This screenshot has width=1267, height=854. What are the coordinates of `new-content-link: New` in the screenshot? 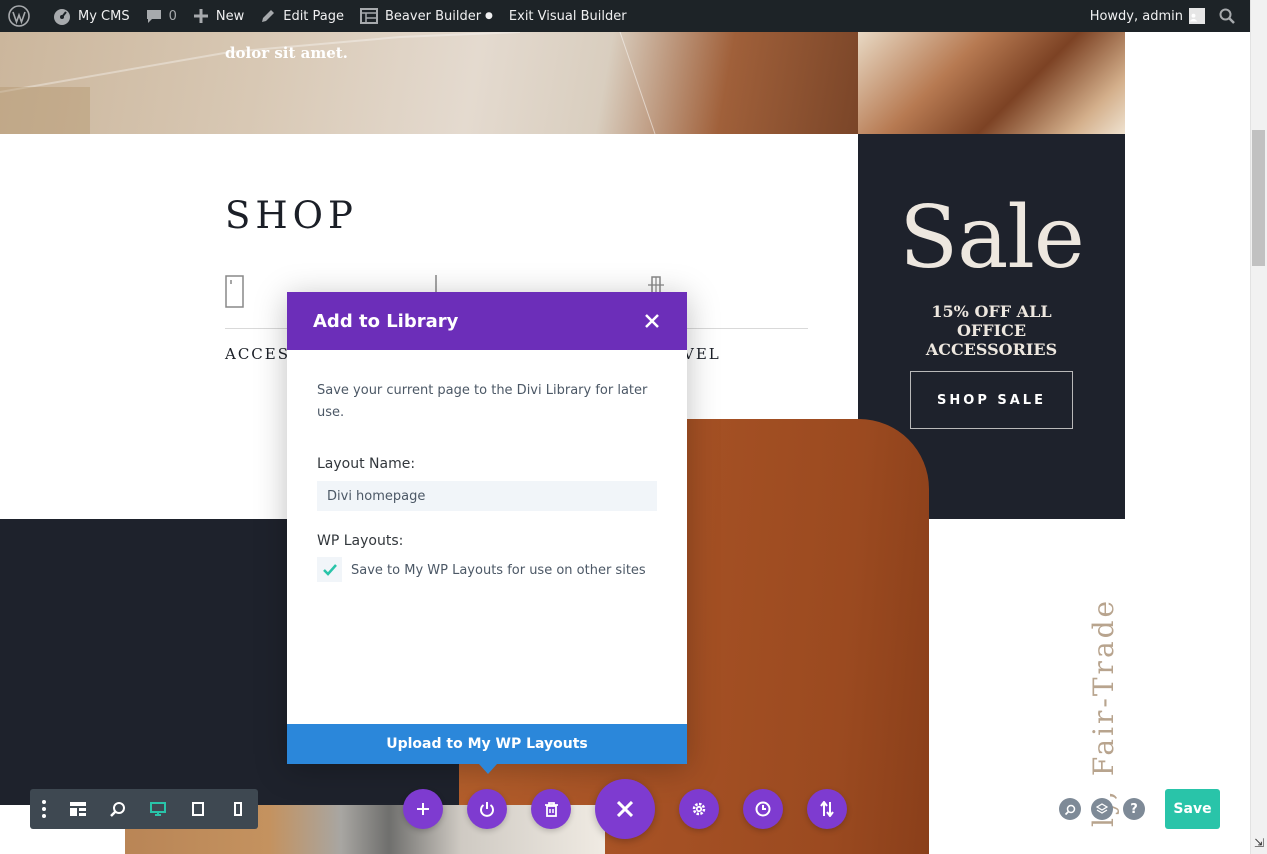 It's located at (218, 16).